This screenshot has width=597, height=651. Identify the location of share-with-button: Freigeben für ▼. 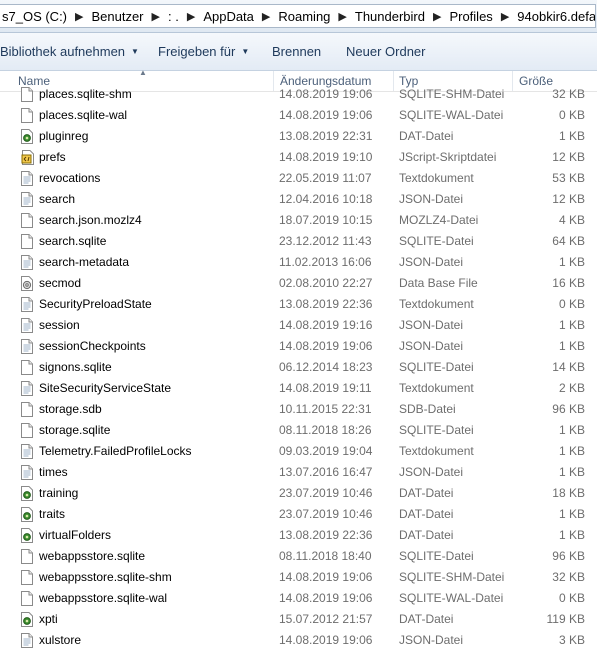
(203, 51).